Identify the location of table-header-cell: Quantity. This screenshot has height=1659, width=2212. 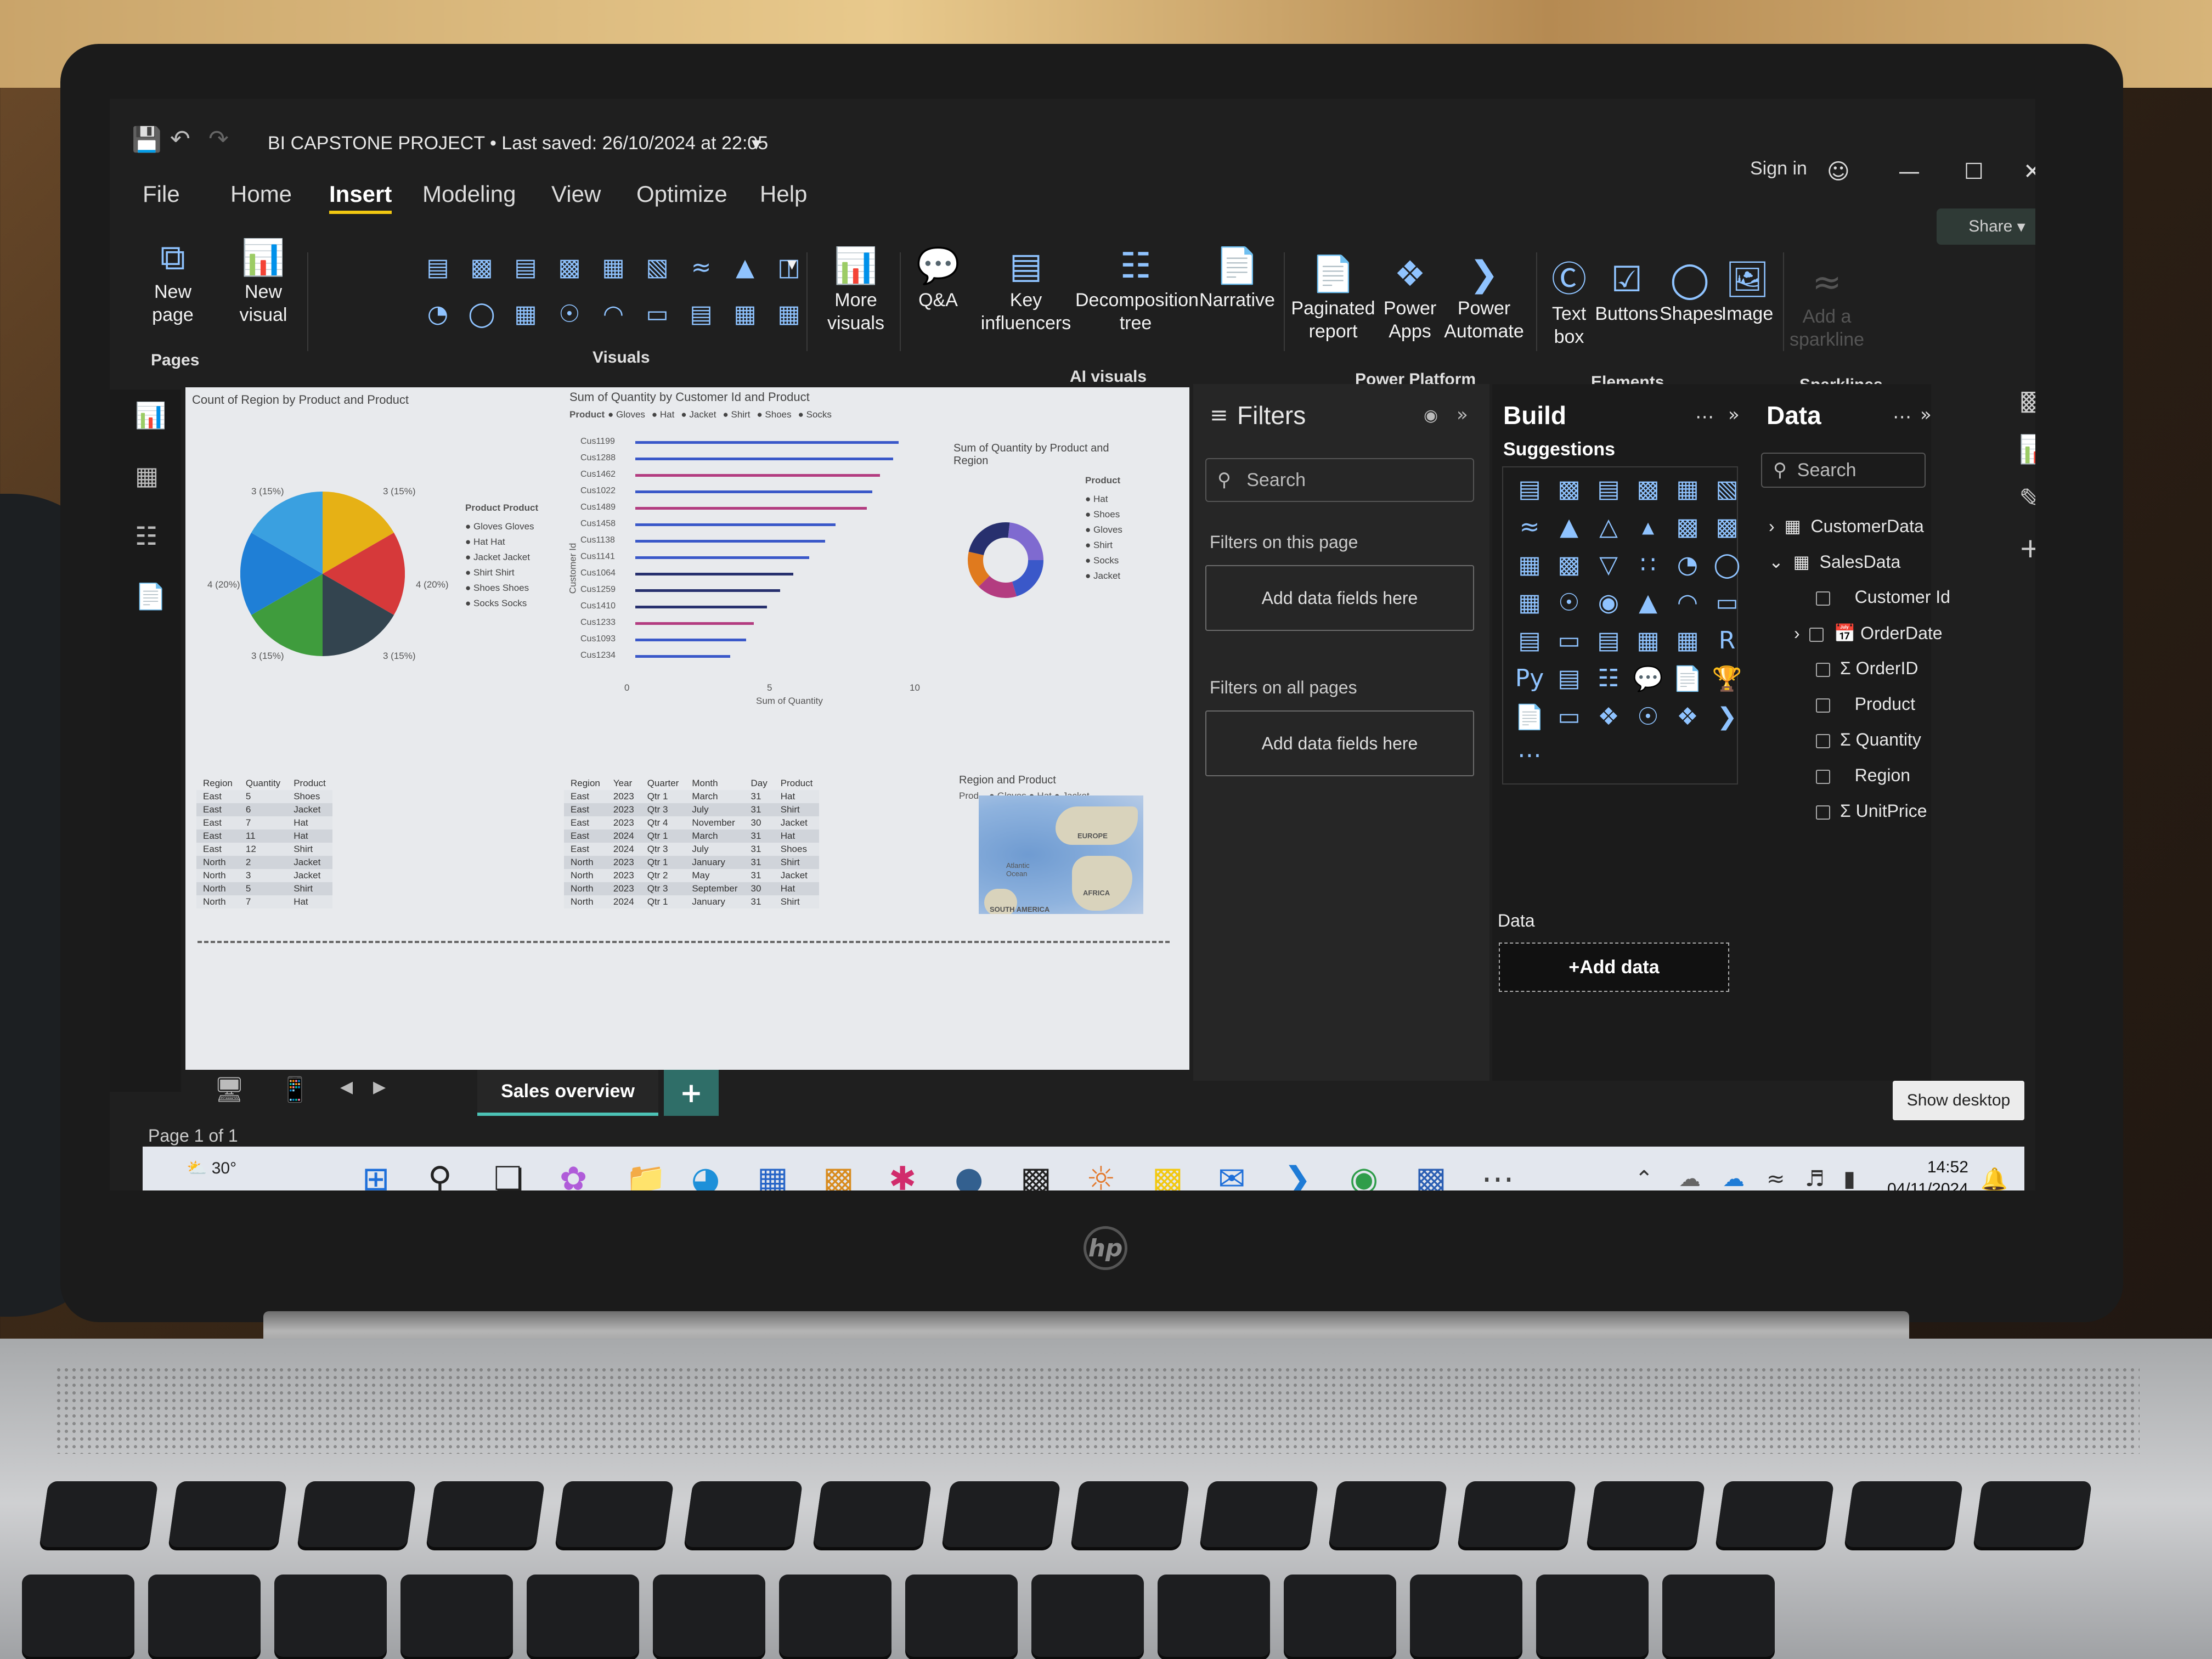
(263, 783).